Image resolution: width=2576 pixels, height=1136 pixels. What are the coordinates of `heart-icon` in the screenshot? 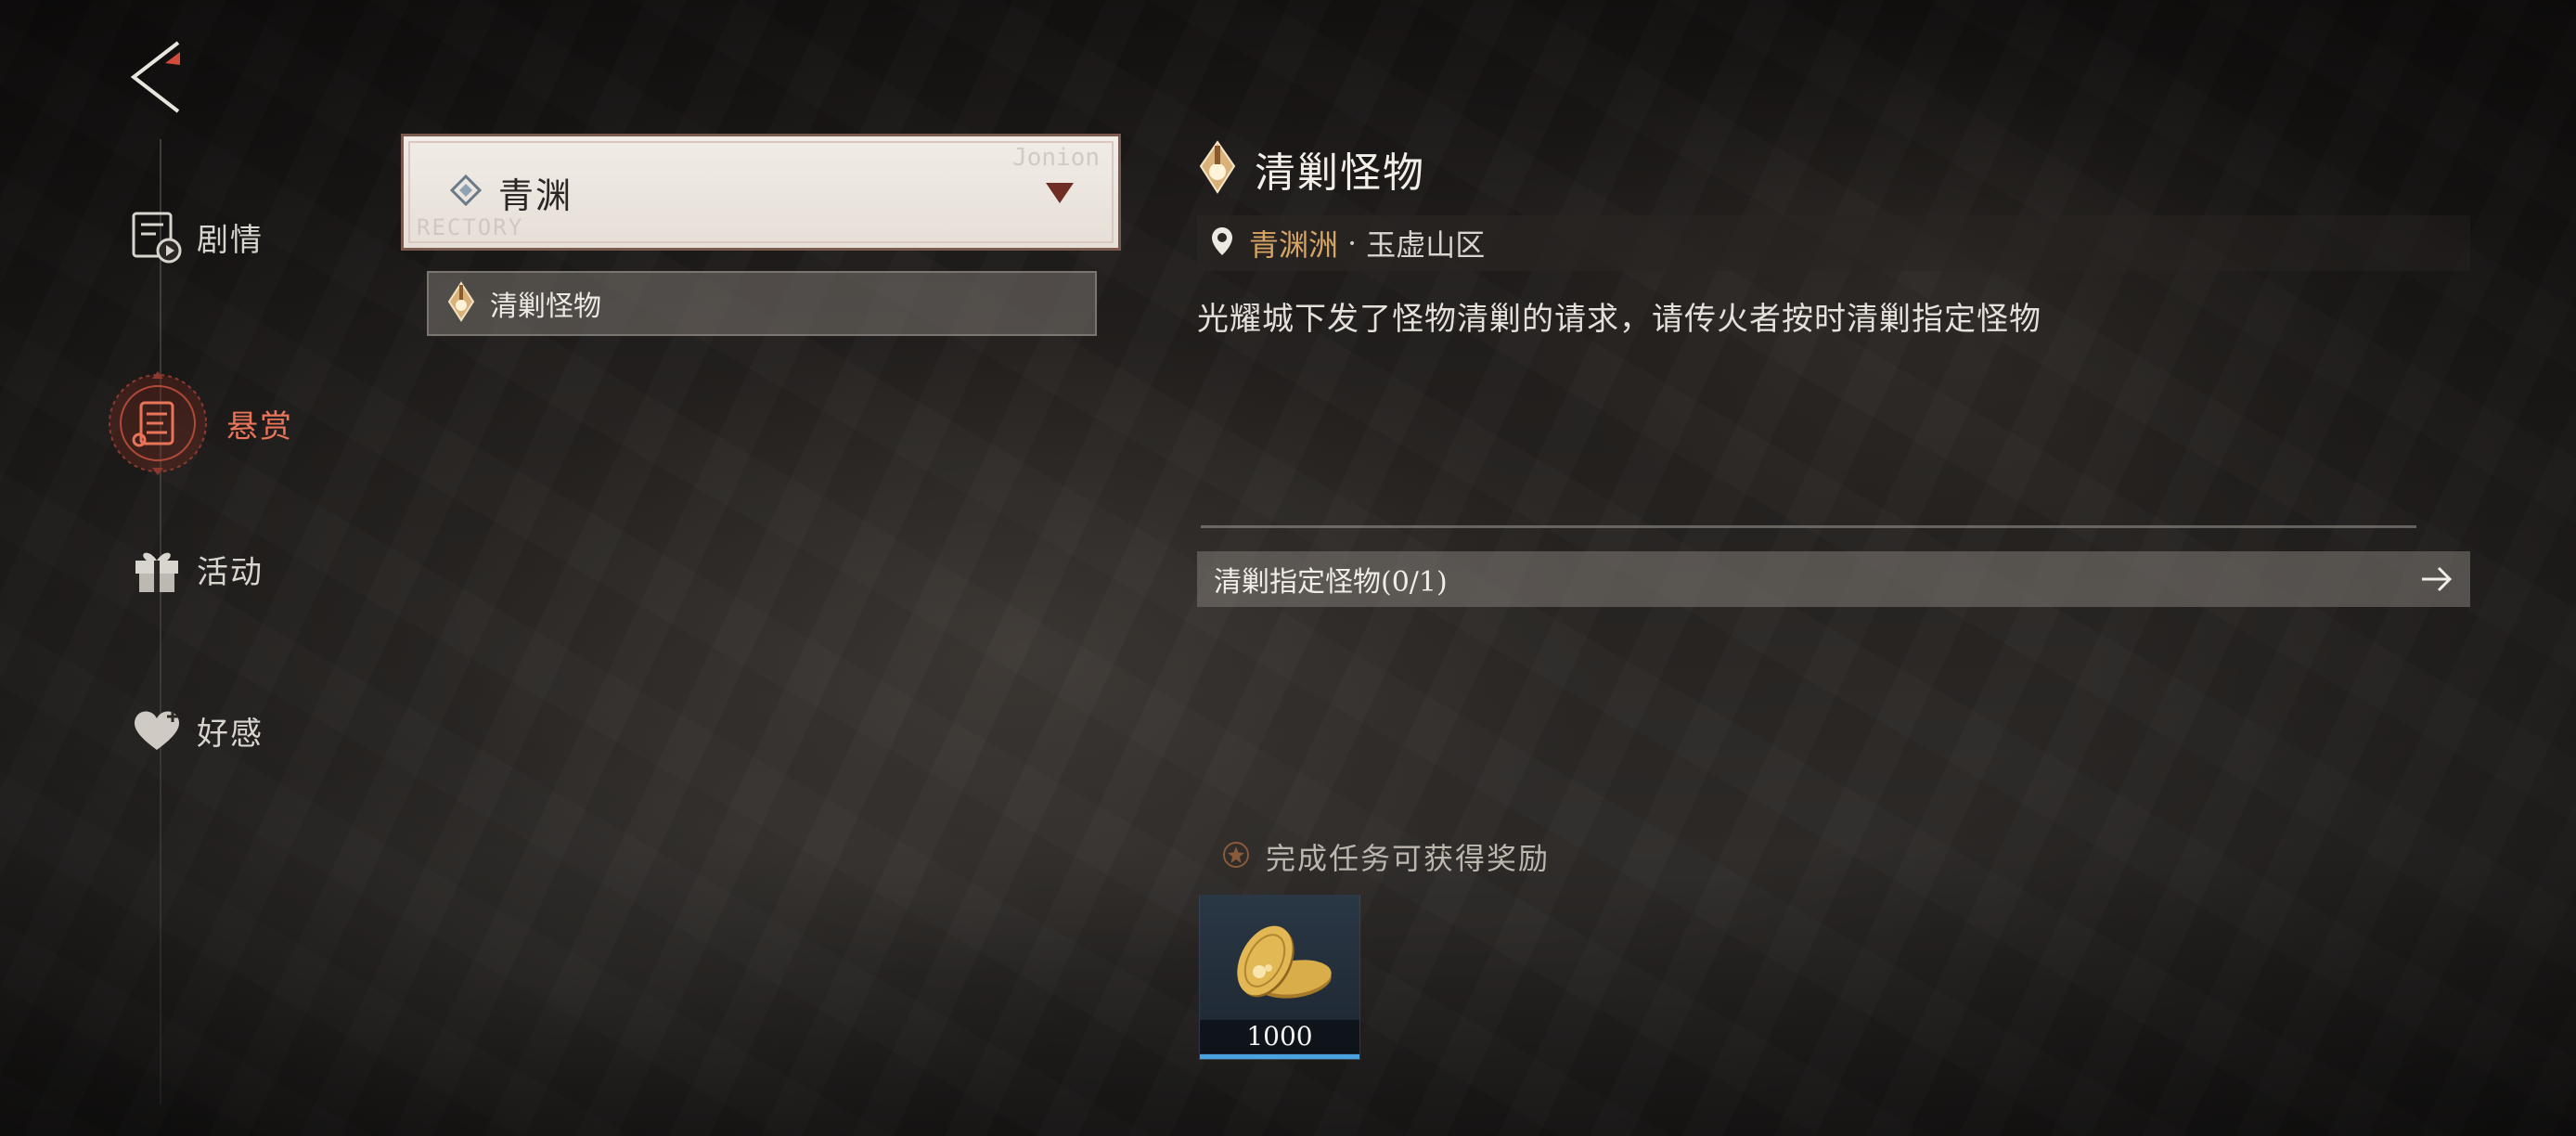 It's located at (157, 730).